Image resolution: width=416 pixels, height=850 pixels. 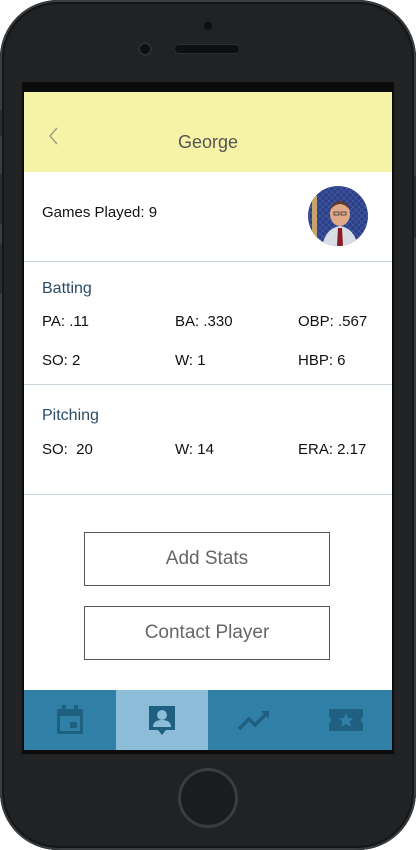 I want to click on pitching-era-stat: ERA: 2.17, so click(x=332, y=449).